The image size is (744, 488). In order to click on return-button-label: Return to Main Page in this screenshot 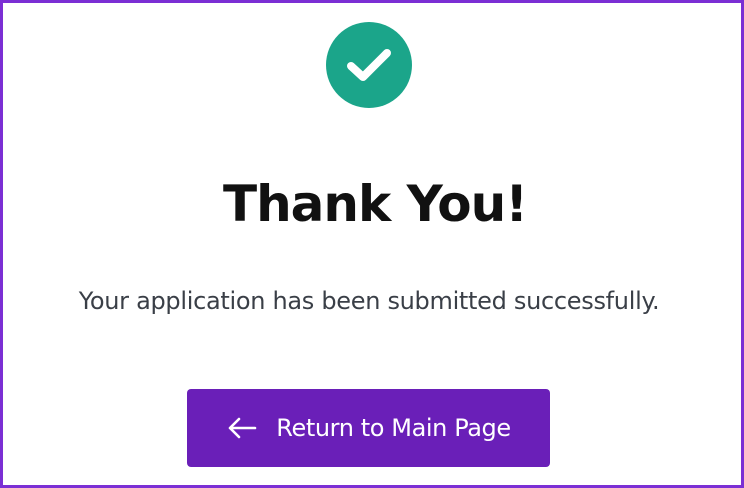, I will do `click(393, 428)`.